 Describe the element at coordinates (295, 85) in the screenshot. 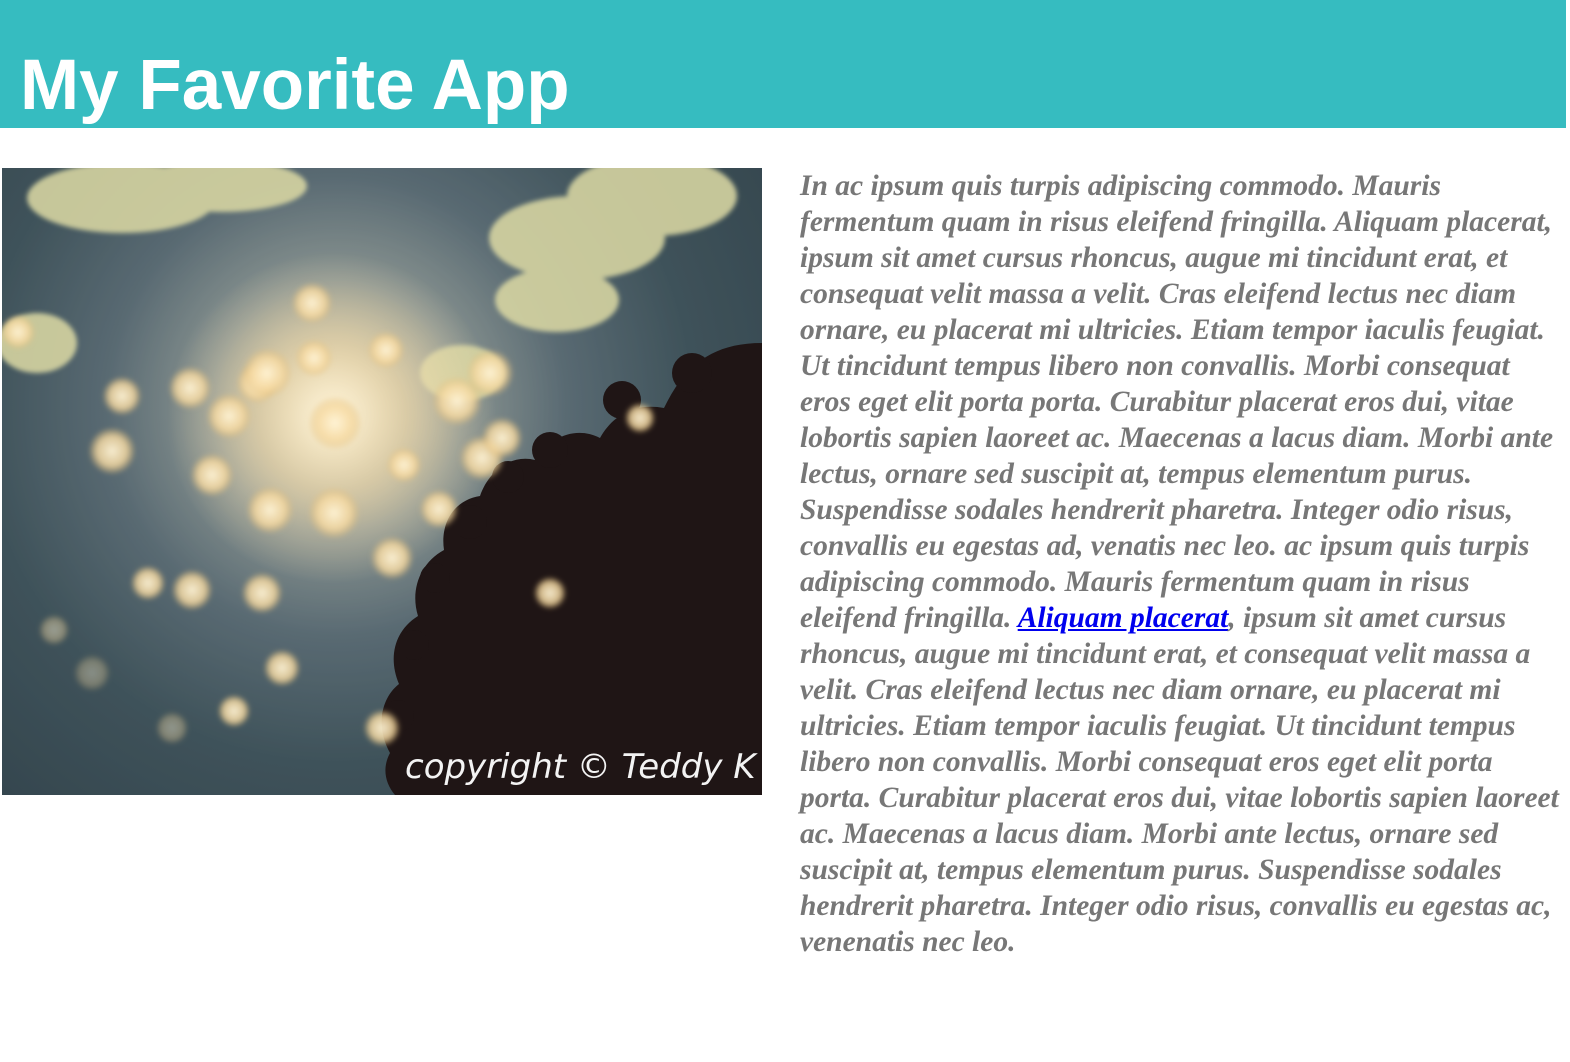

I see `app-title: My Favorite App` at that location.